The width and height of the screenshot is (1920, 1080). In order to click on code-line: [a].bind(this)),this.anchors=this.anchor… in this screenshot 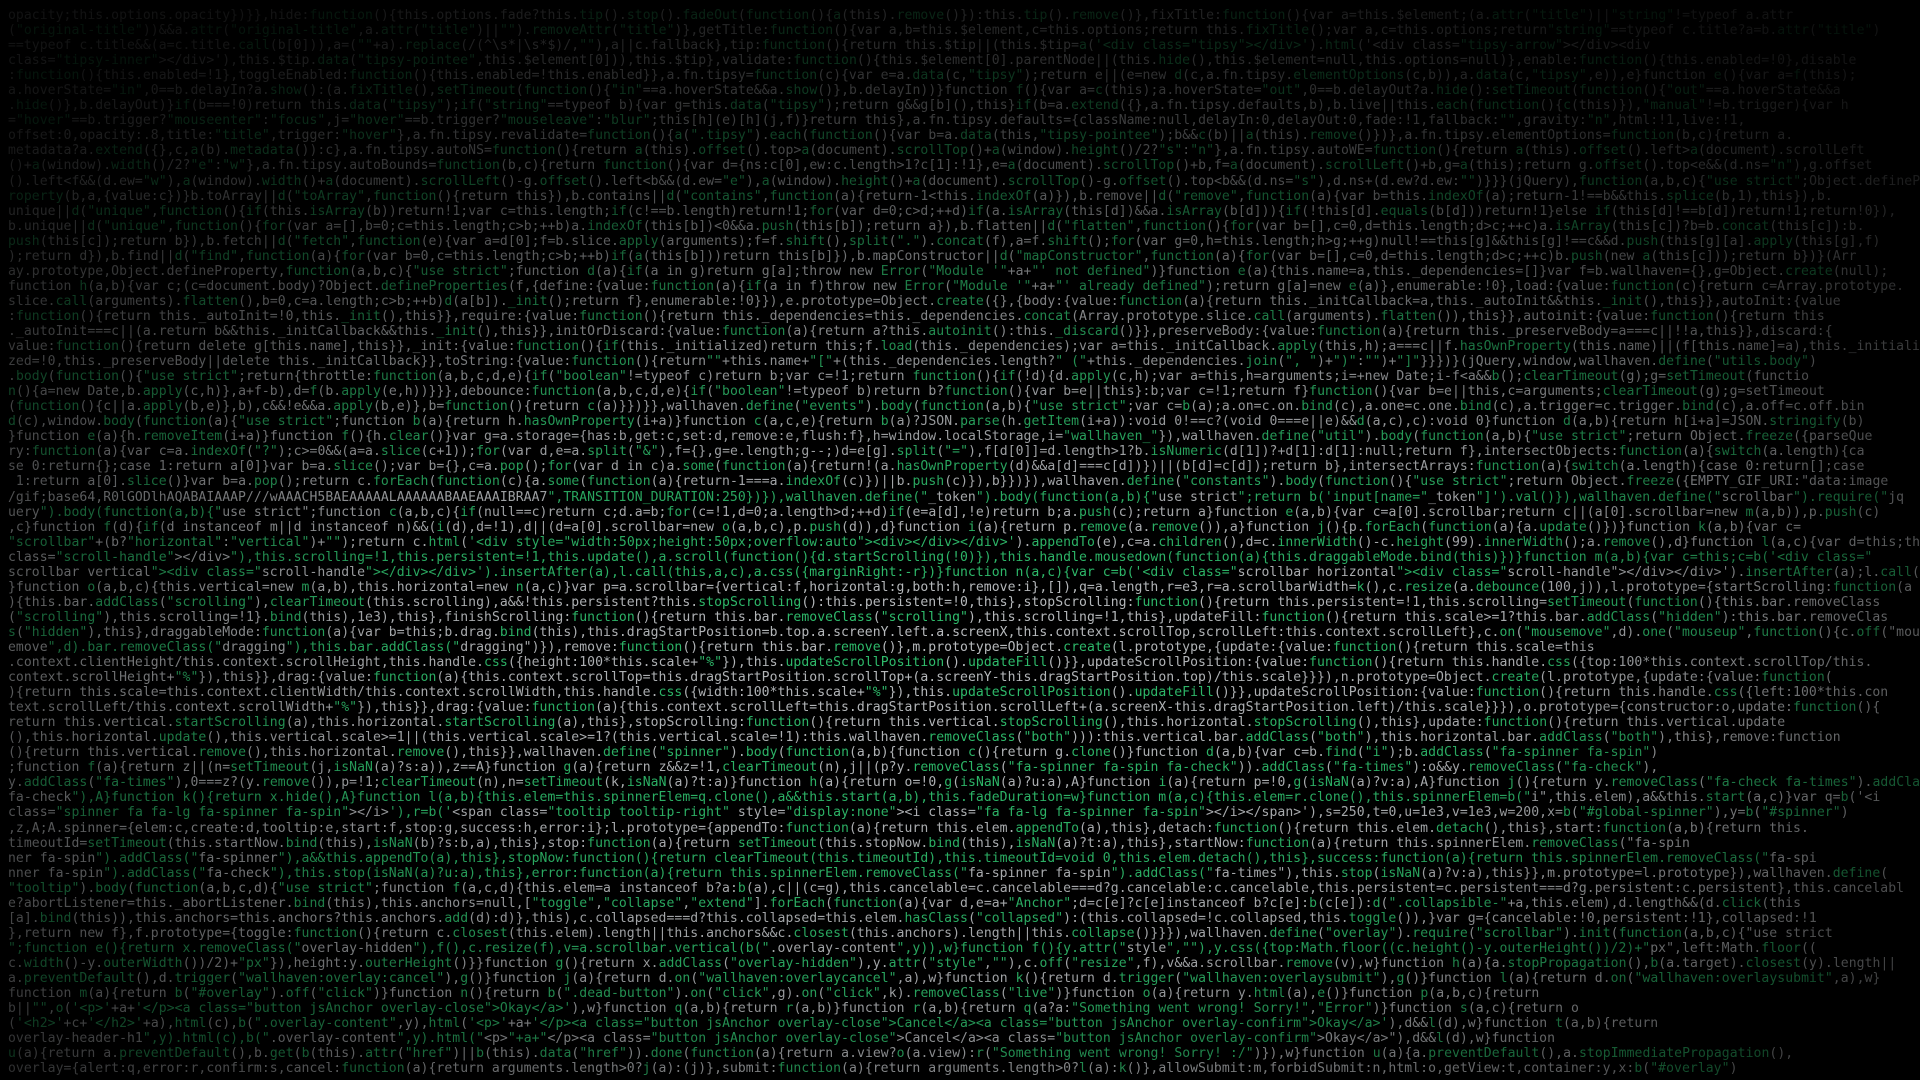, I will do `click(912, 918)`.